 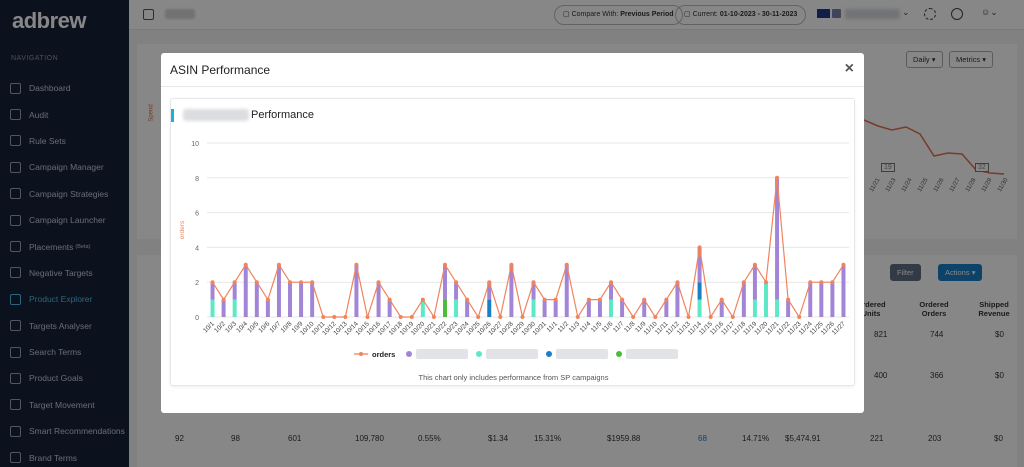 What do you see at coordinates (195, 144) in the screenshot?
I see `y-tick-label: 10` at bounding box center [195, 144].